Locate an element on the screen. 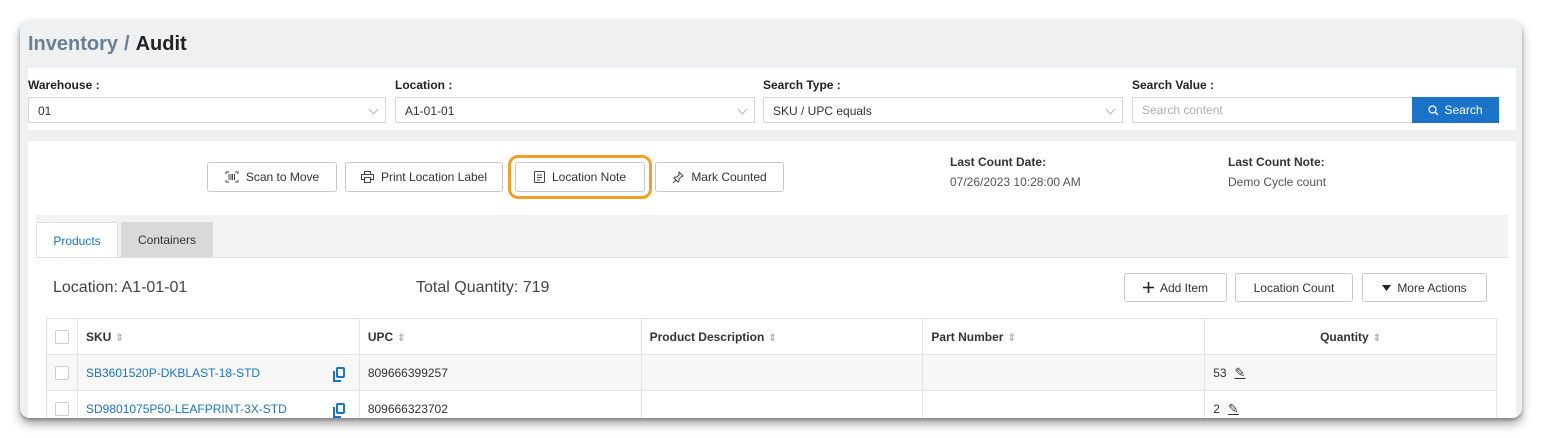  print-location-label-button: Print Location Label is located at coordinates (424, 177).